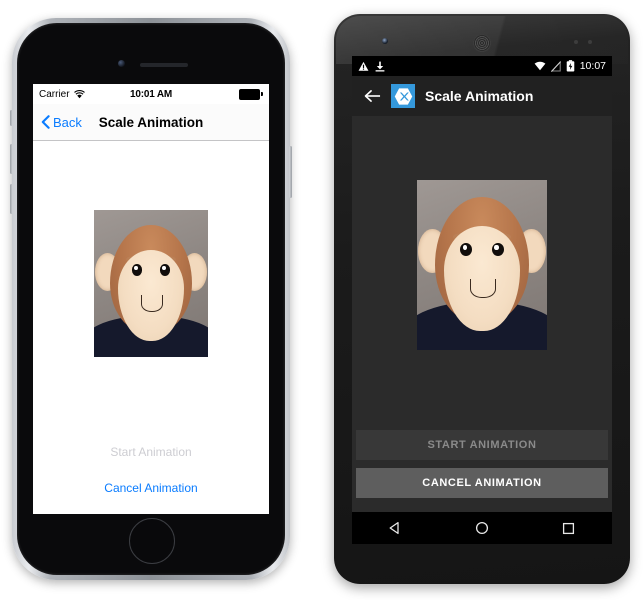  I want to click on ios-clock: 10:01 AM, so click(151, 94).